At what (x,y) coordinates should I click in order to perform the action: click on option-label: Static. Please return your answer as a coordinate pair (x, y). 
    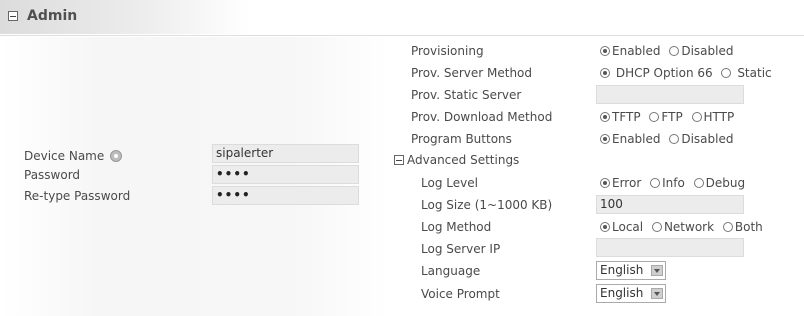
    Looking at the image, I should click on (754, 73).